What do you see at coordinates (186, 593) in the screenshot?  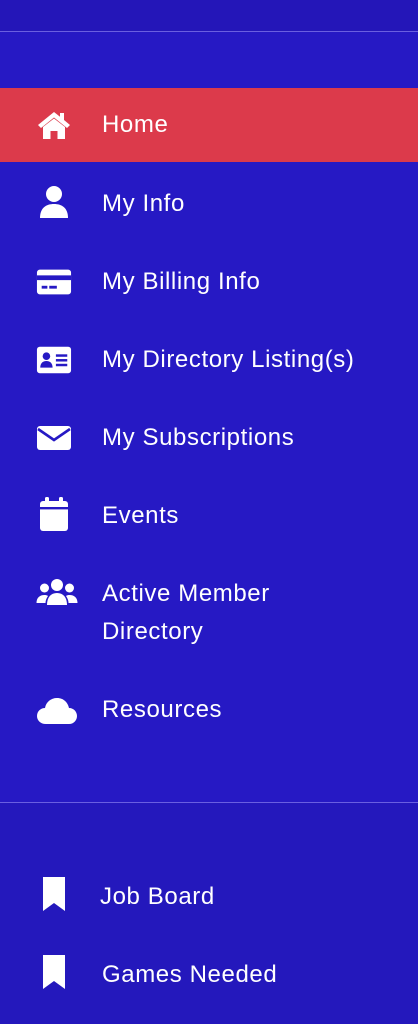 I see `nav-label-active-member-line1: Active Member` at bounding box center [186, 593].